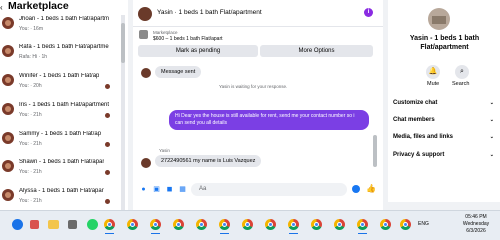 The height and width of the screenshot is (240, 500). Describe the element at coordinates (433, 72) in the screenshot. I see `mute-icon: 🔔` at that location.